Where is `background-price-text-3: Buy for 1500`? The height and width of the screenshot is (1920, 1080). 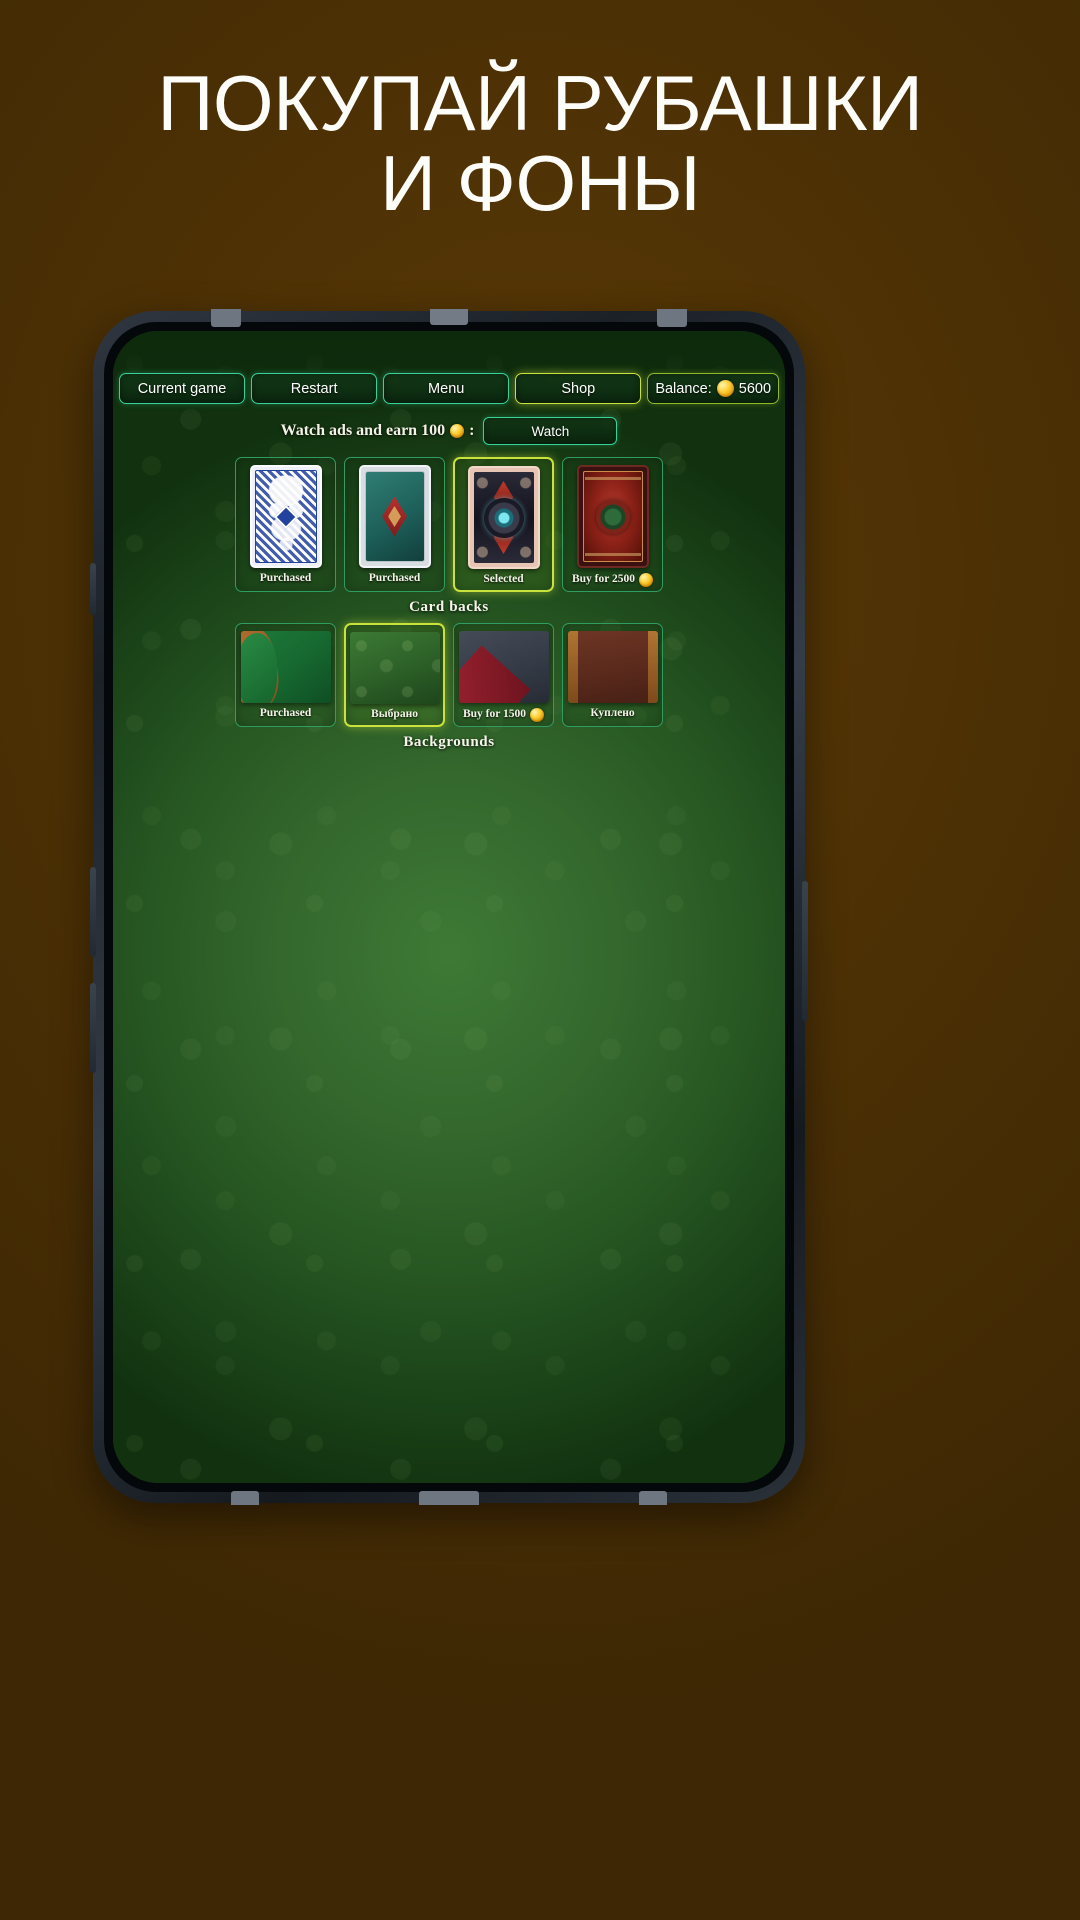 background-price-text-3: Buy for 1500 is located at coordinates (494, 714).